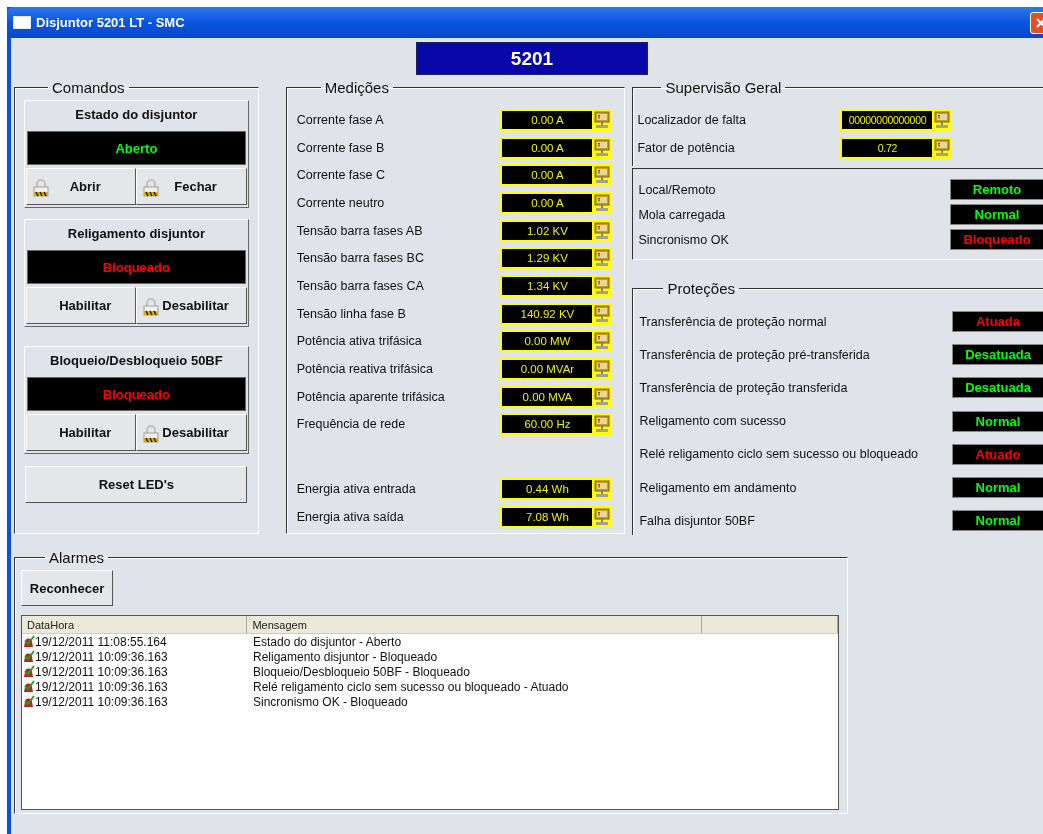  Describe the element at coordinates (684, 239) in the screenshot. I see `status-label: Sincronismo OK` at that location.